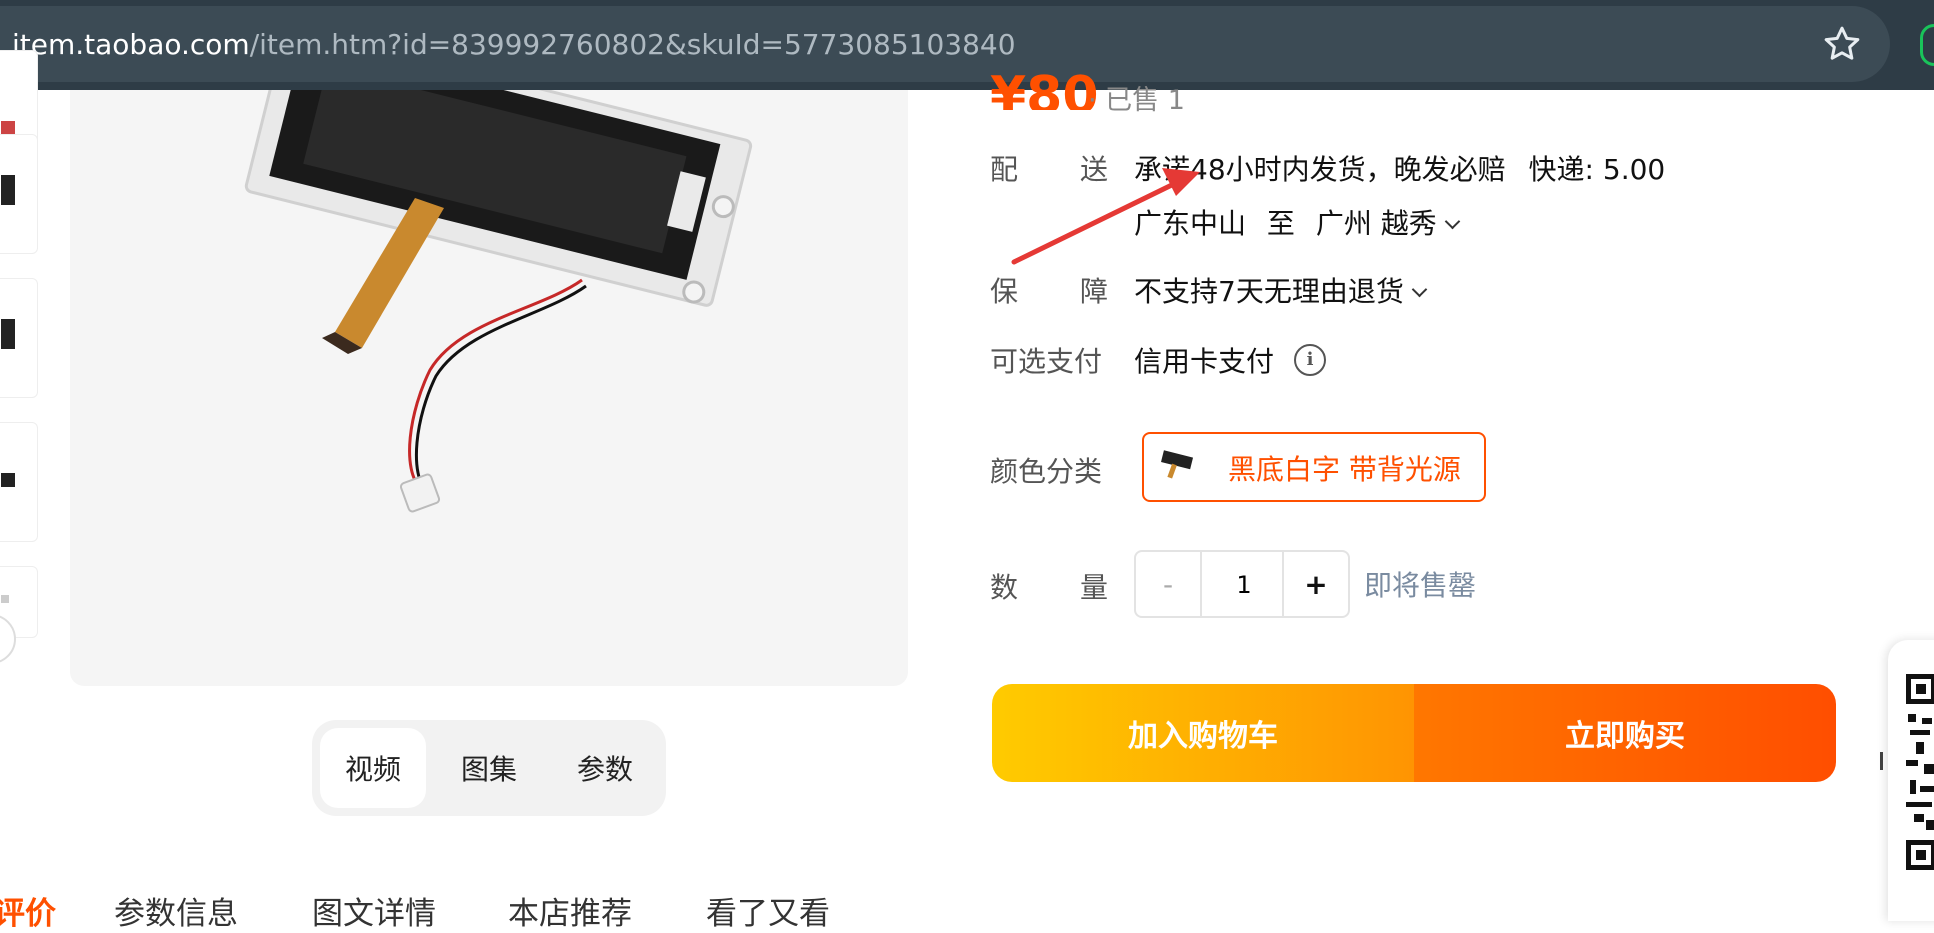  Describe the element at coordinates (768, 910) in the screenshot. I see `tab-also-viewed: 看了又看` at that location.